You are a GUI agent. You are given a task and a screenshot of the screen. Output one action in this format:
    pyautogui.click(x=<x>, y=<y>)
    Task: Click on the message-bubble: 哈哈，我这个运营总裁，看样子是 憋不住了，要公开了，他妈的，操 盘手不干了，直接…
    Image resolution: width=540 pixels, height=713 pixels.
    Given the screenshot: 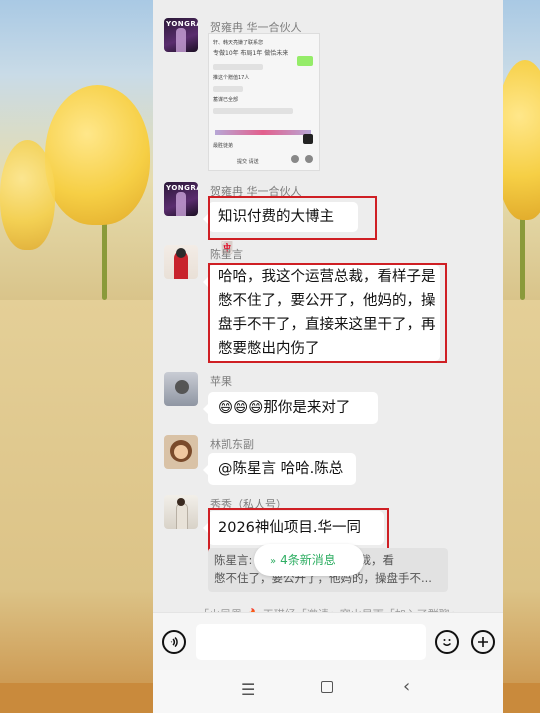 What is the action you would take?
    pyautogui.click(x=321, y=313)
    